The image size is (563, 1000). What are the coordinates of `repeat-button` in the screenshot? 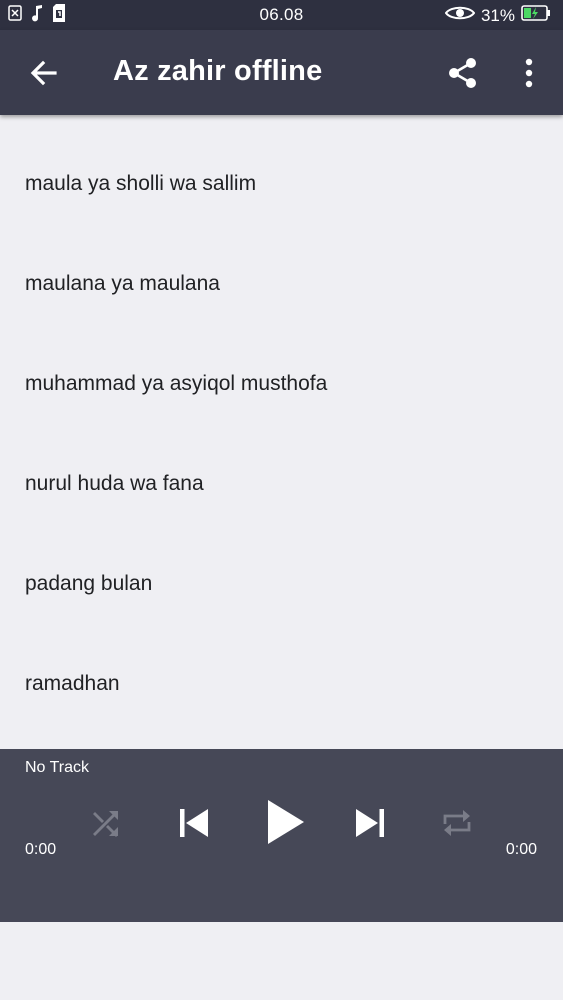 It's located at (457, 823).